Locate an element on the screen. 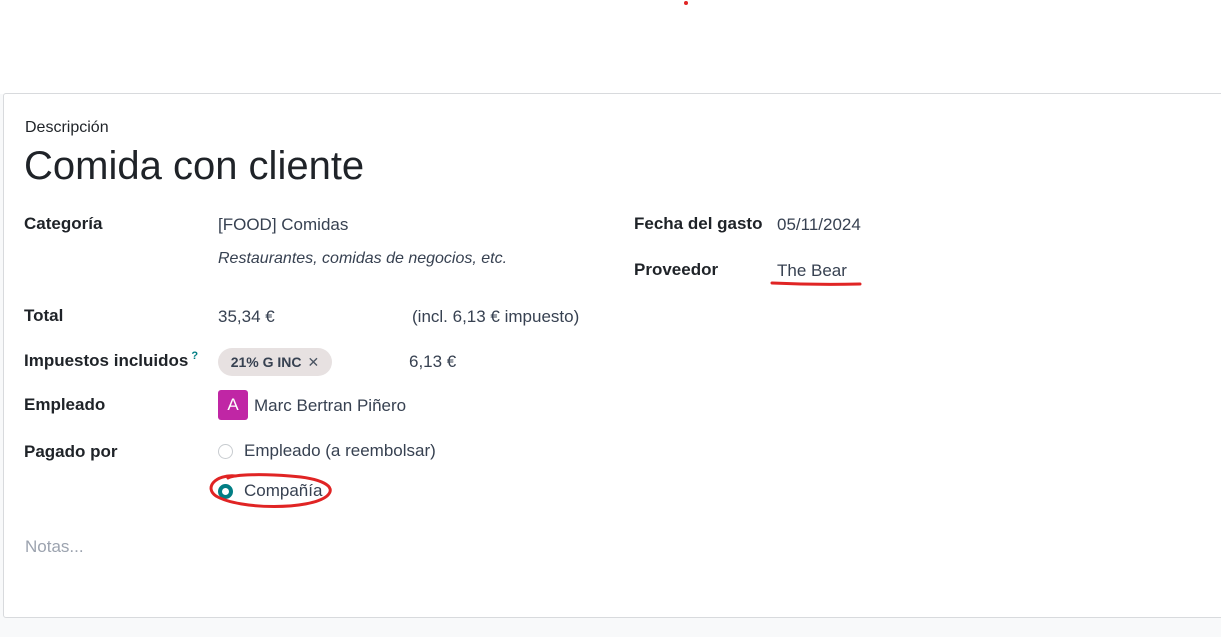 The width and height of the screenshot is (1221, 637). category-field: [FOOD] Comidas is located at coordinates (283, 225).